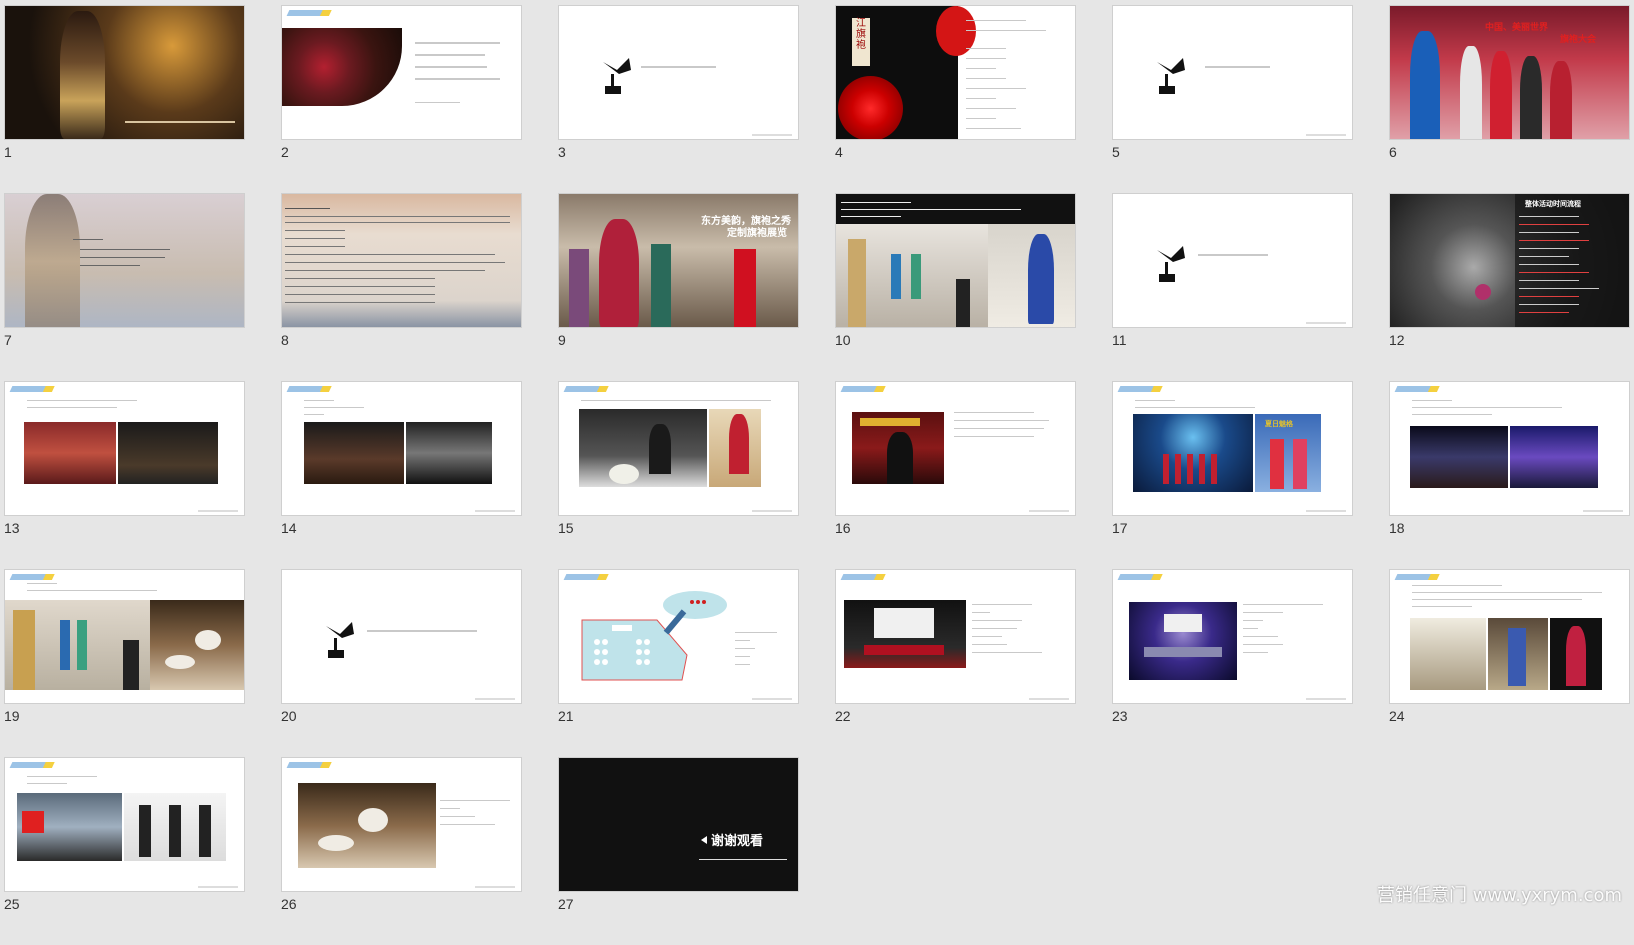  I want to click on band-photo, so click(168, 453).